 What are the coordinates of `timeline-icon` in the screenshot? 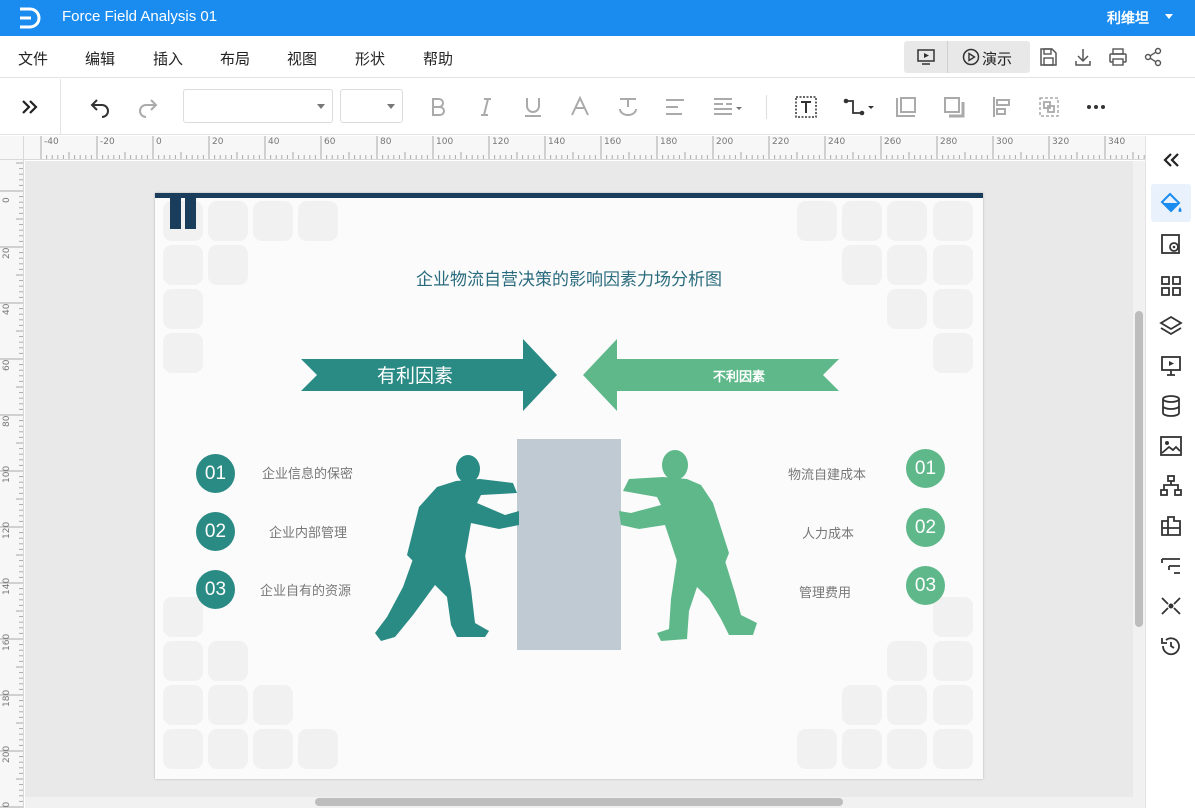 It's located at (1171, 566).